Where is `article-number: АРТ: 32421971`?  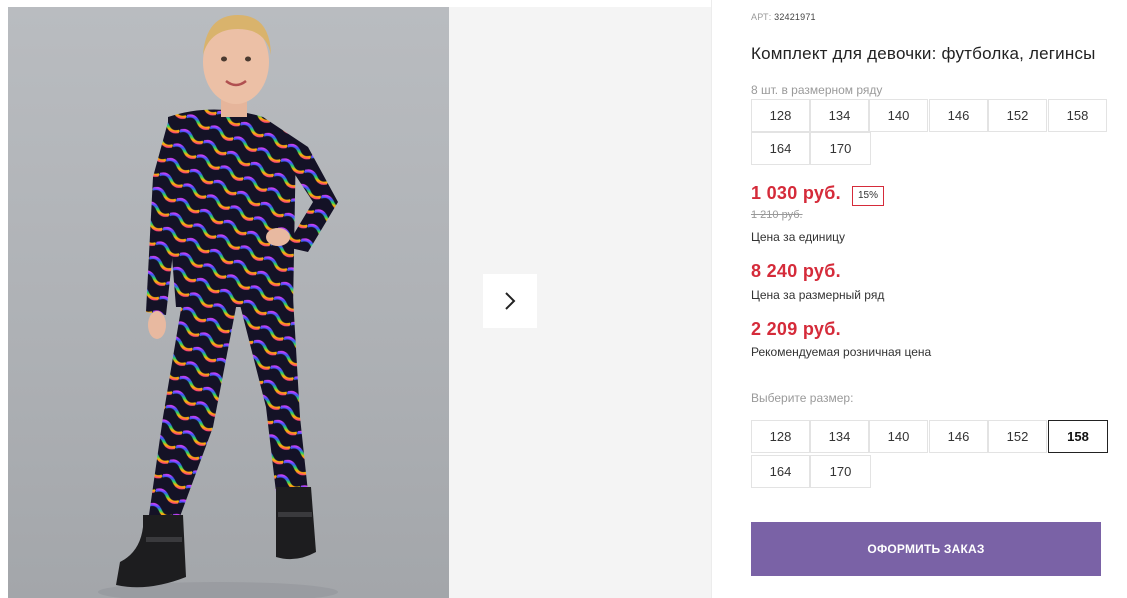
article-number: АРТ: 32421971 is located at coordinates (783, 17).